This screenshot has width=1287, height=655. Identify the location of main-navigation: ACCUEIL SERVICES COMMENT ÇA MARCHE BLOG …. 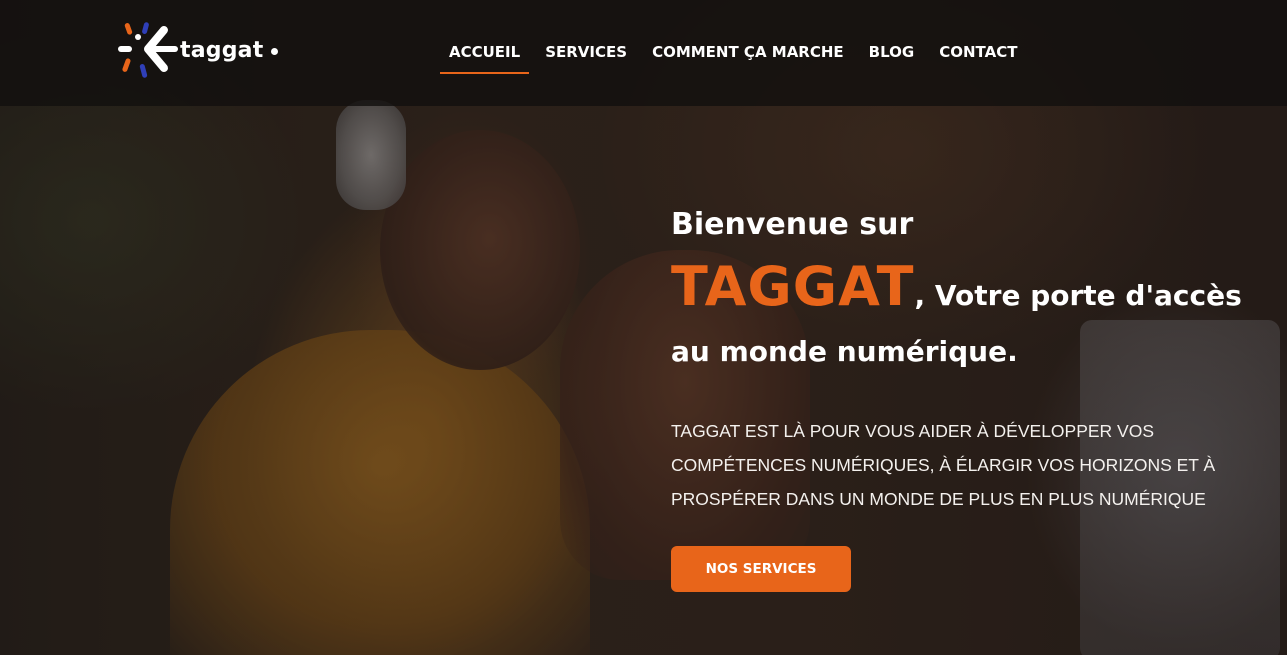
(741, 53).